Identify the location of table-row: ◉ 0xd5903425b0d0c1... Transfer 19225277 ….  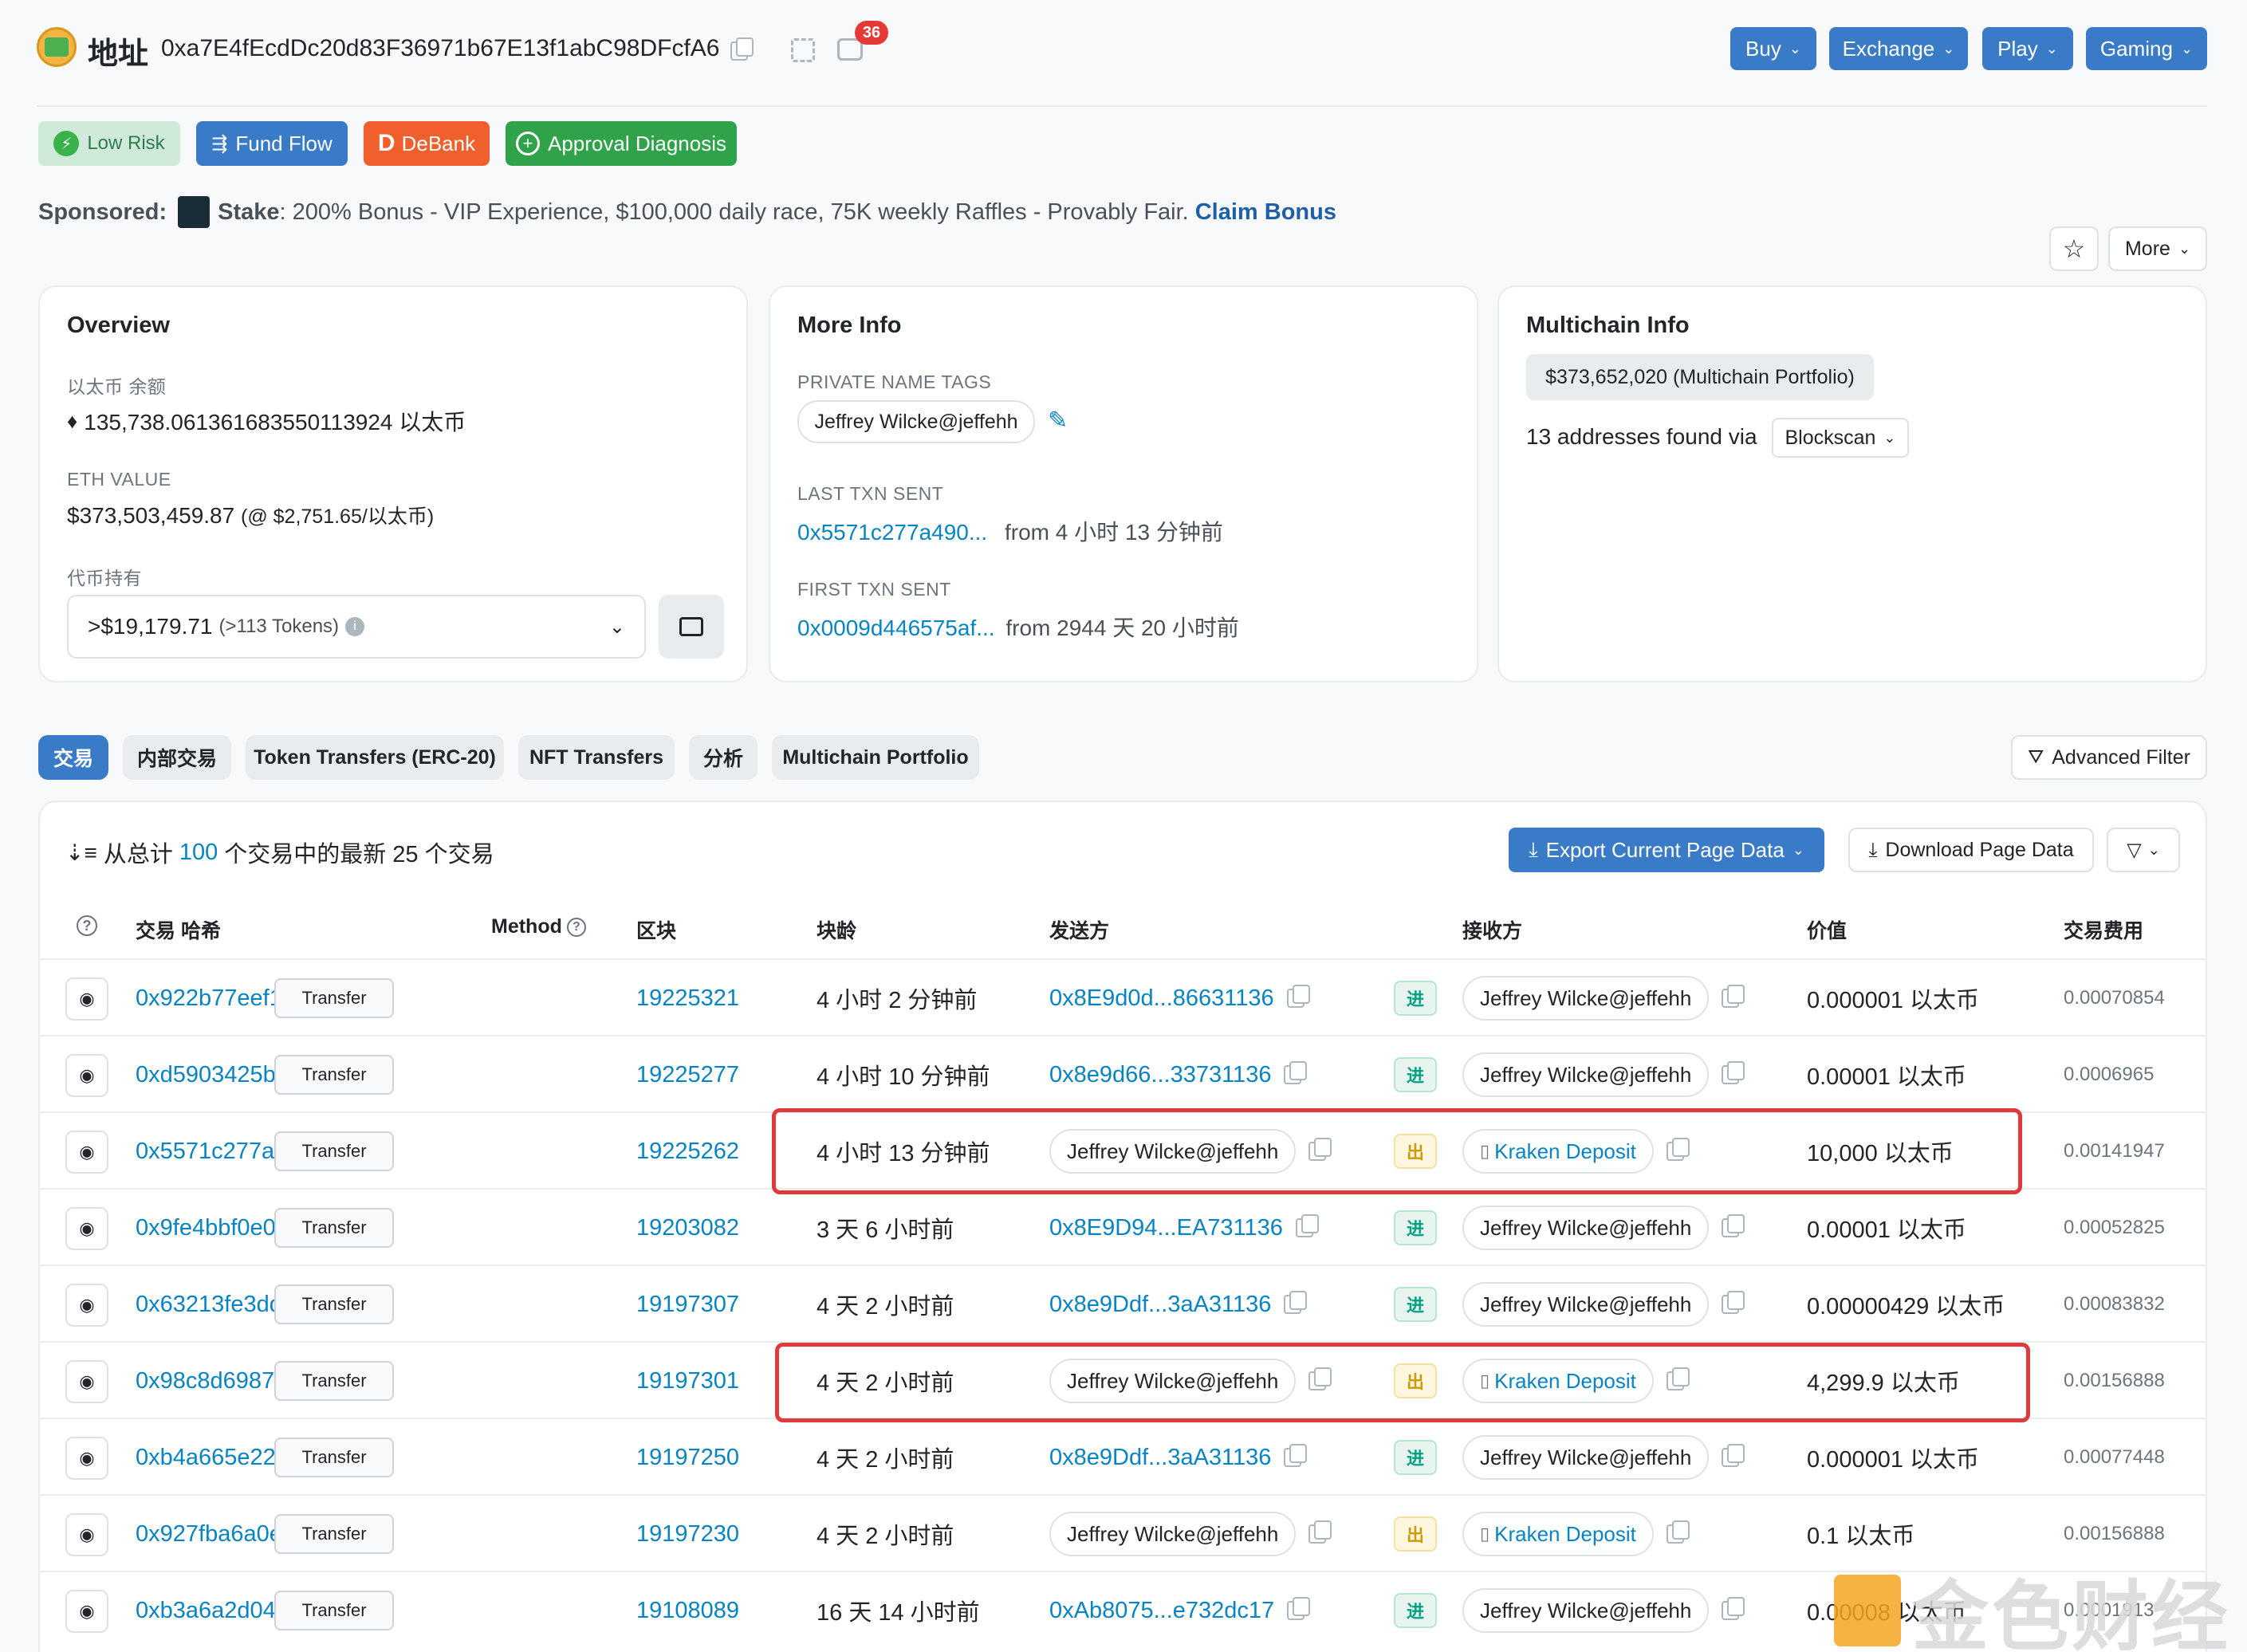
(1123, 1073).